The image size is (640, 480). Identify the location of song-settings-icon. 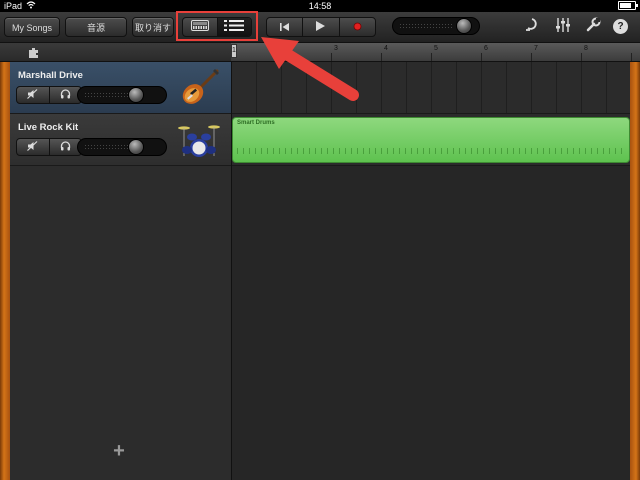
(593, 27).